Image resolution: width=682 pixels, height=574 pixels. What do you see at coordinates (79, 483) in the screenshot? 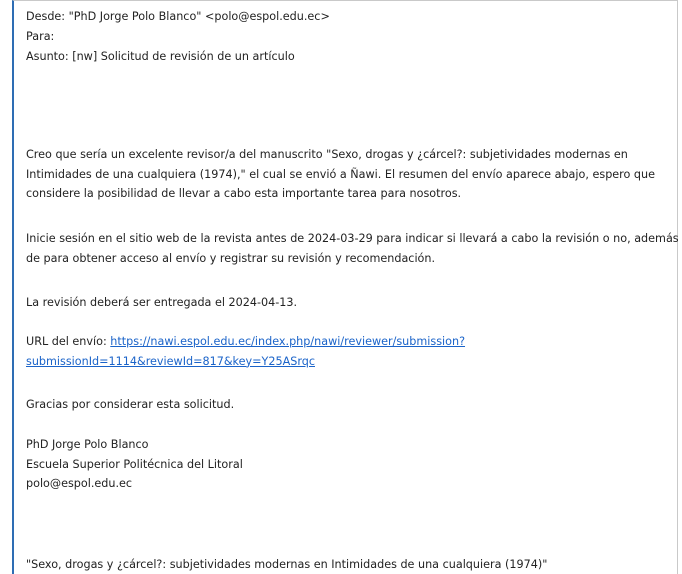
I see `signature-email: polo@espol.edu.ec` at bounding box center [79, 483].